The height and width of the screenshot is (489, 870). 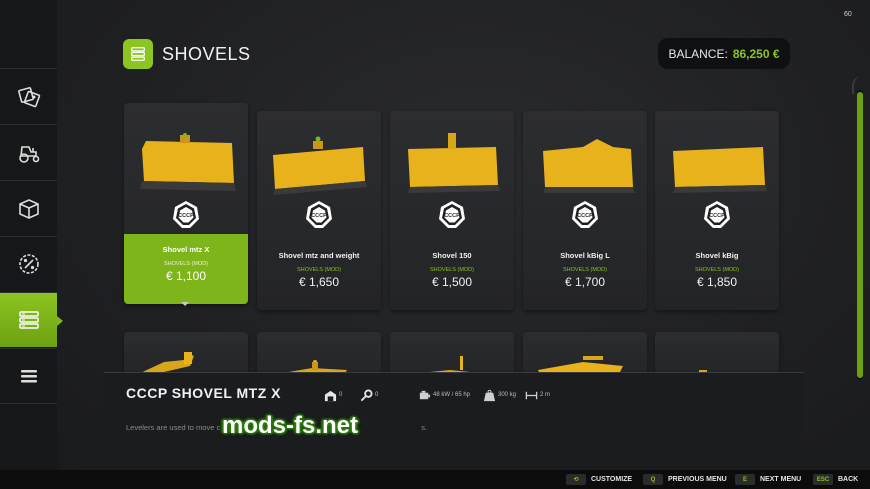 What do you see at coordinates (425, 394) in the screenshot?
I see `engine-icon` at bounding box center [425, 394].